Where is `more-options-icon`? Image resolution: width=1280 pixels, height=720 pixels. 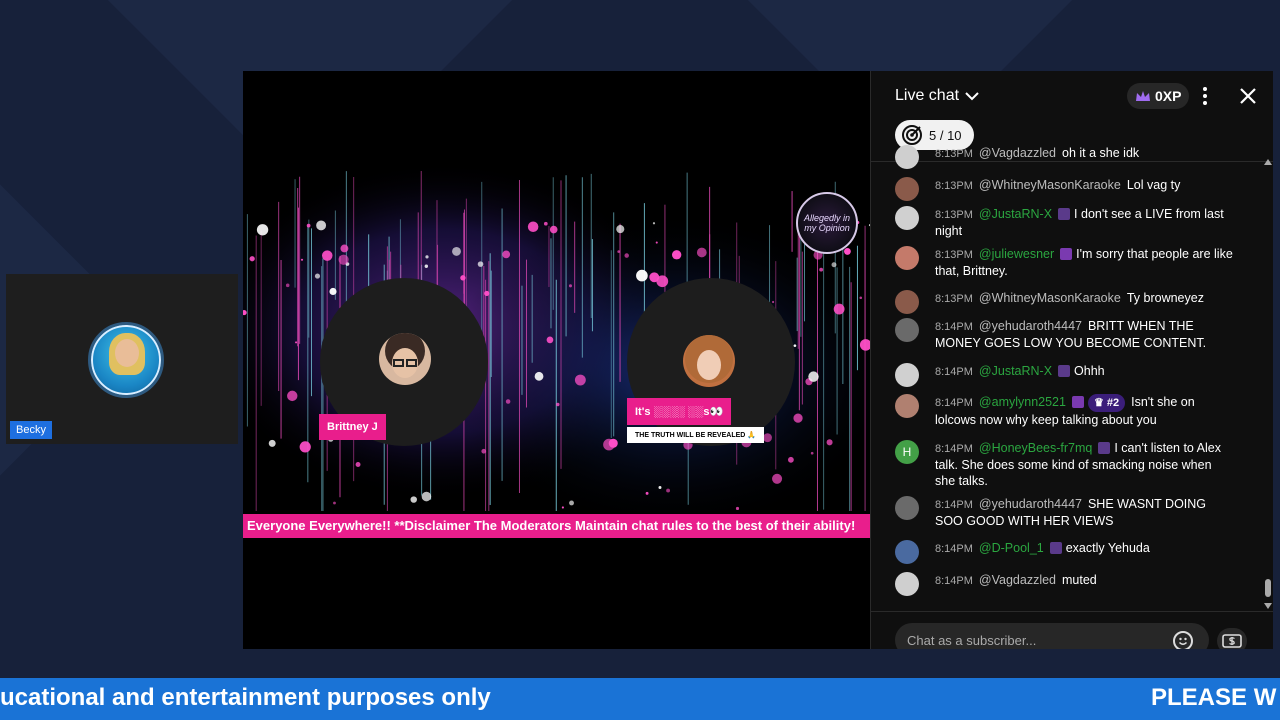 more-options-icon is located at coordinates (1205, 96).